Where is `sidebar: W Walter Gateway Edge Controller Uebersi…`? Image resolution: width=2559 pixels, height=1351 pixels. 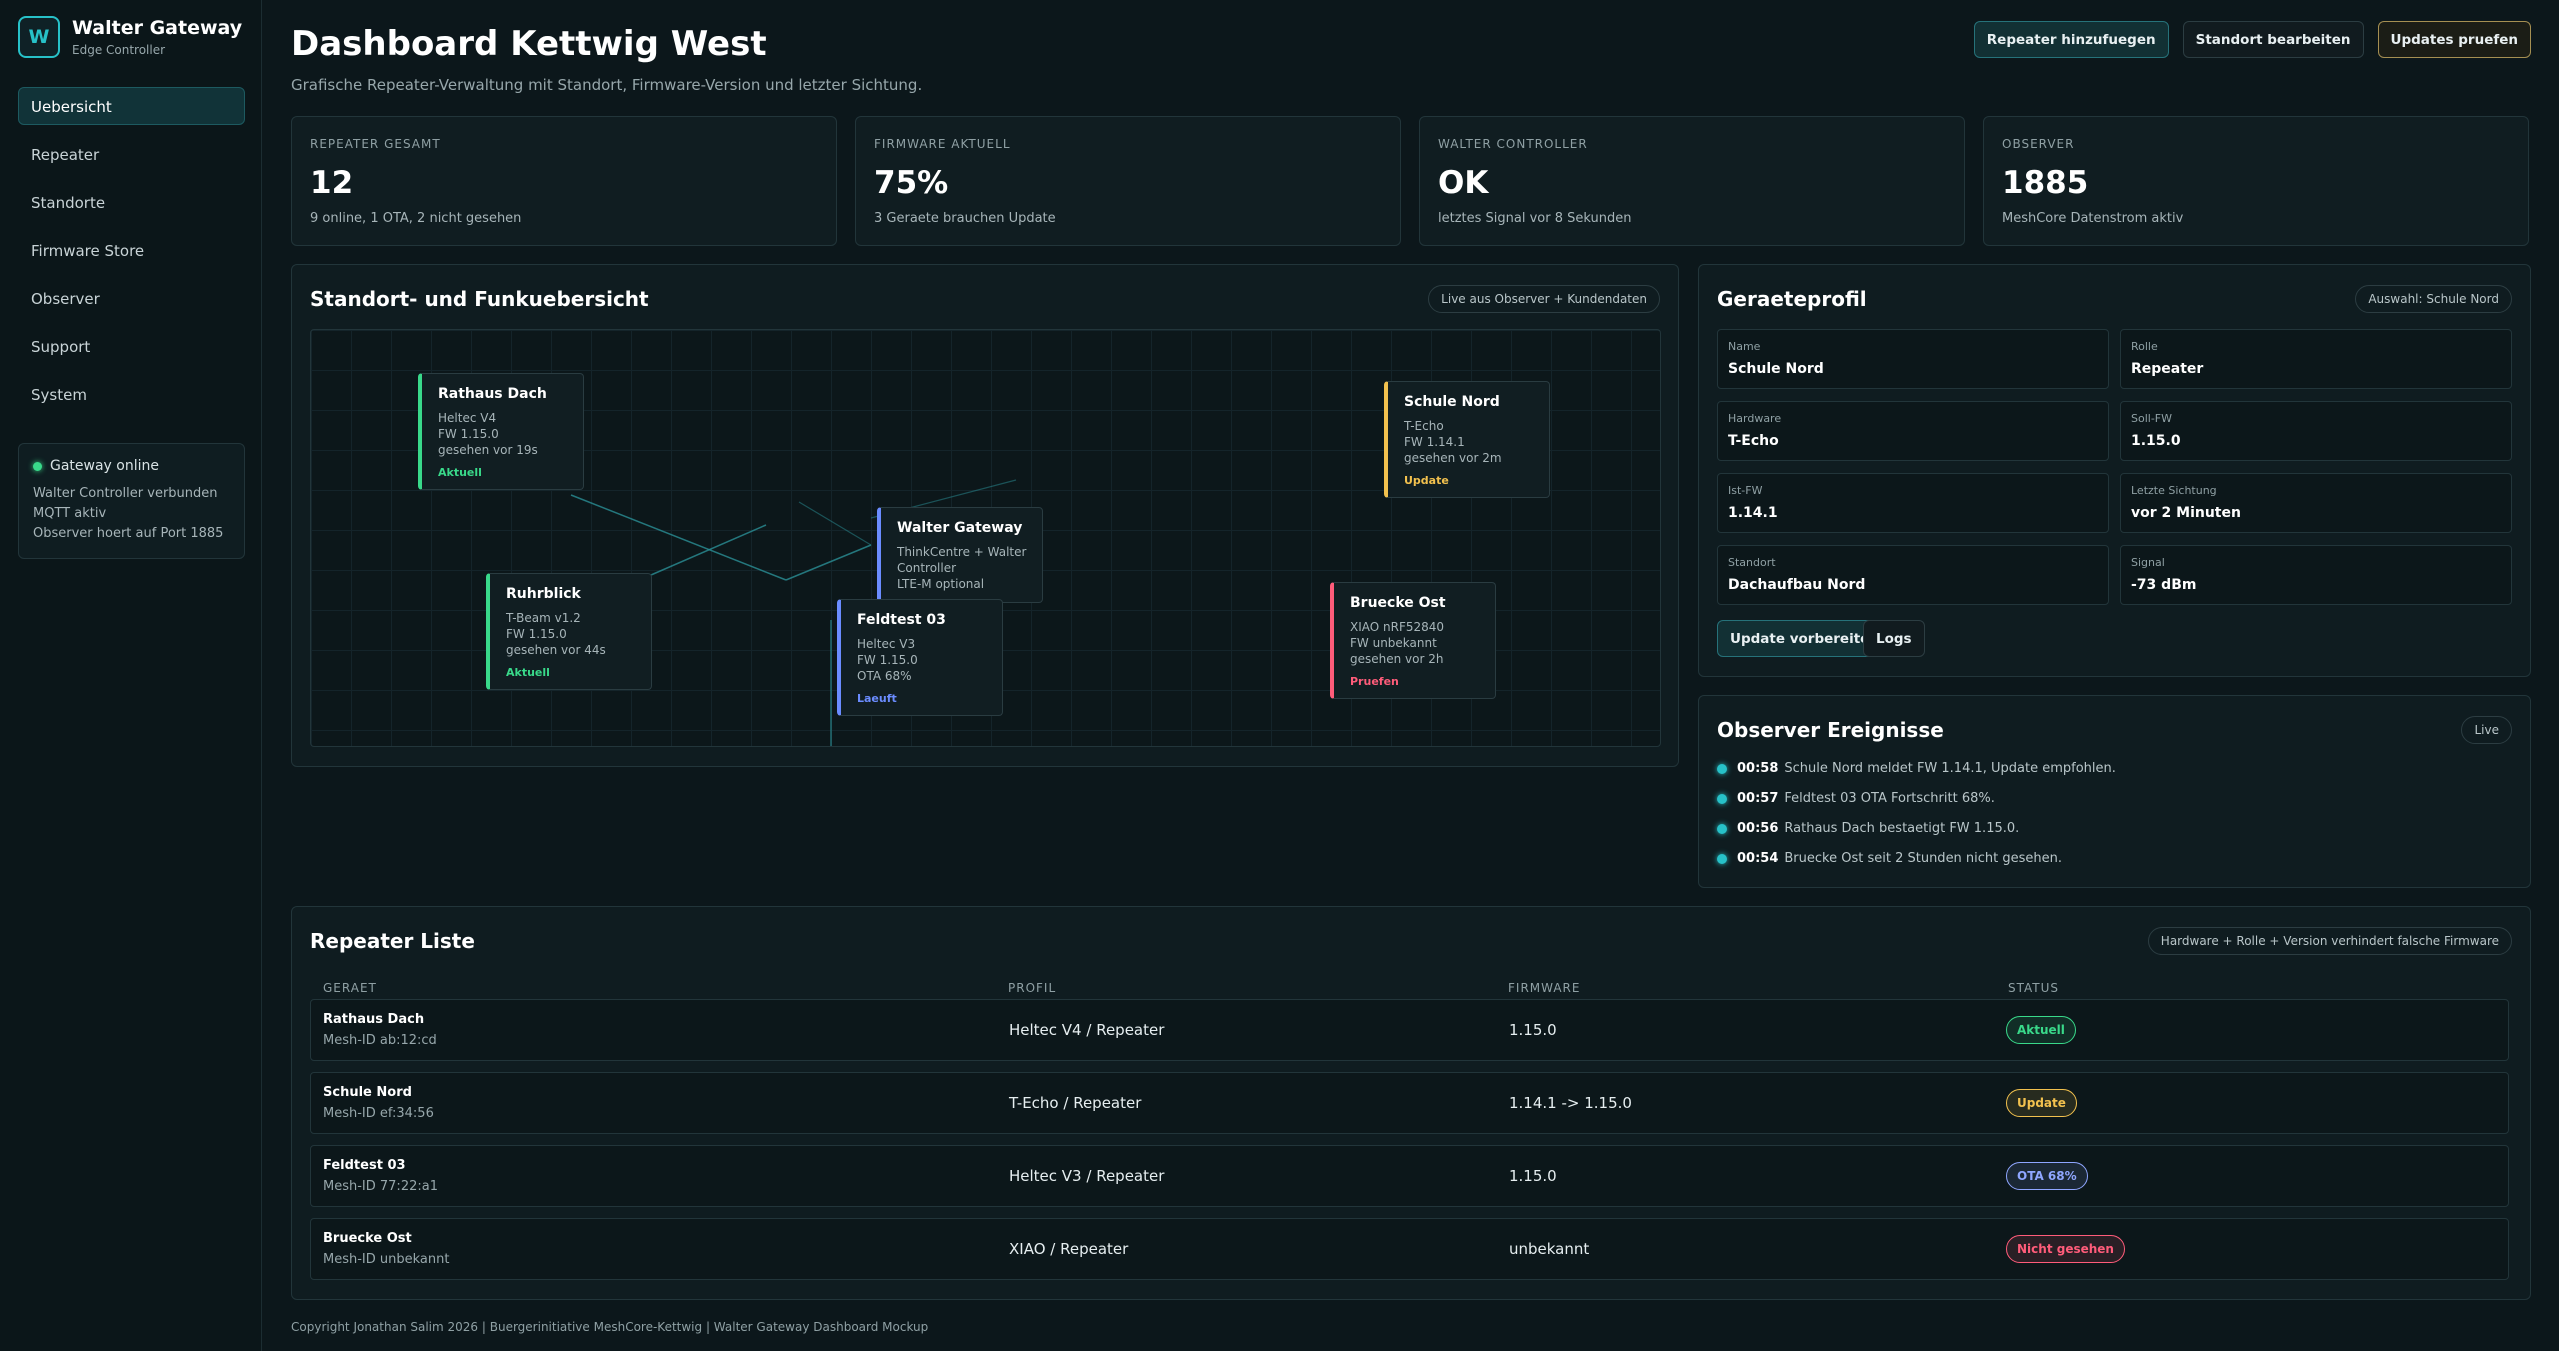
sidebar: W Walter Gateway Edge Controller Uebersi… is located at coordinates (131, 675).